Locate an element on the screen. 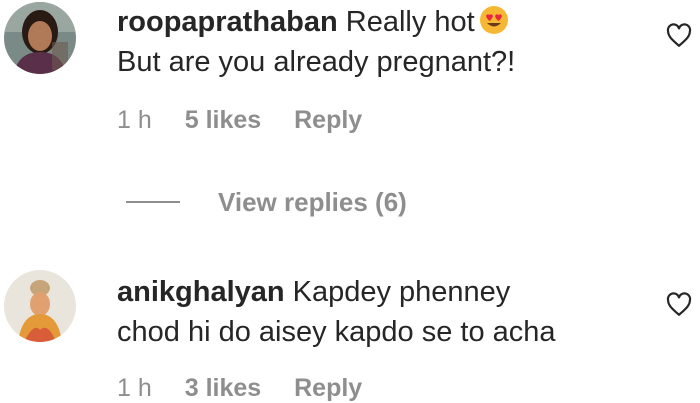 The width and height of the screenshot is (700, 403). comment-likes: 3 likes is located at coordinates (223, 388).